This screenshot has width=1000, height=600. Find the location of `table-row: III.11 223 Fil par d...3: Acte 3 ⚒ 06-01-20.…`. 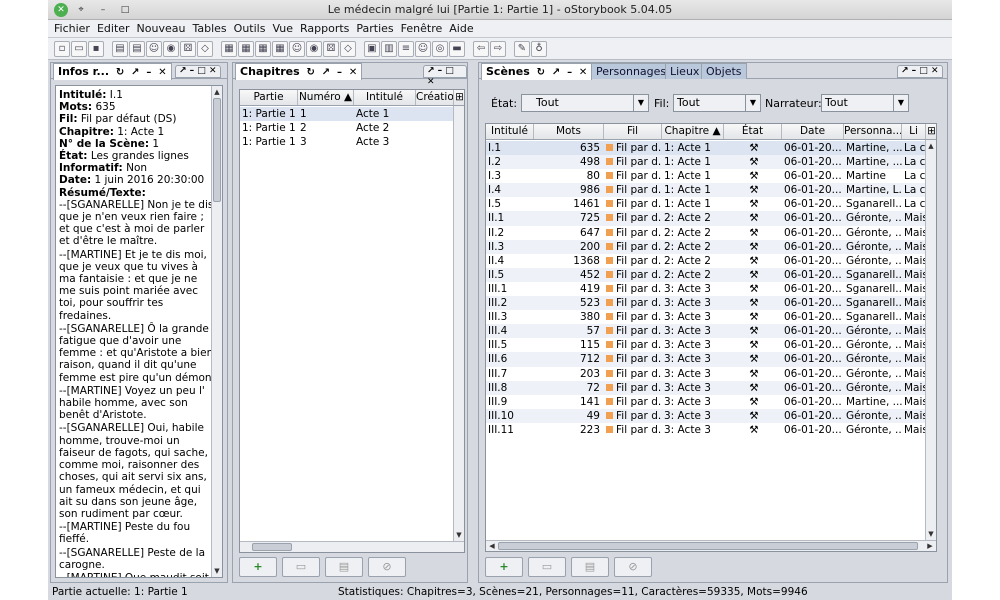

table-row: III.11 223 Fil par d...3: Acte 3 ⚒ 06-01-20.… is located at coordinates (706, 430).